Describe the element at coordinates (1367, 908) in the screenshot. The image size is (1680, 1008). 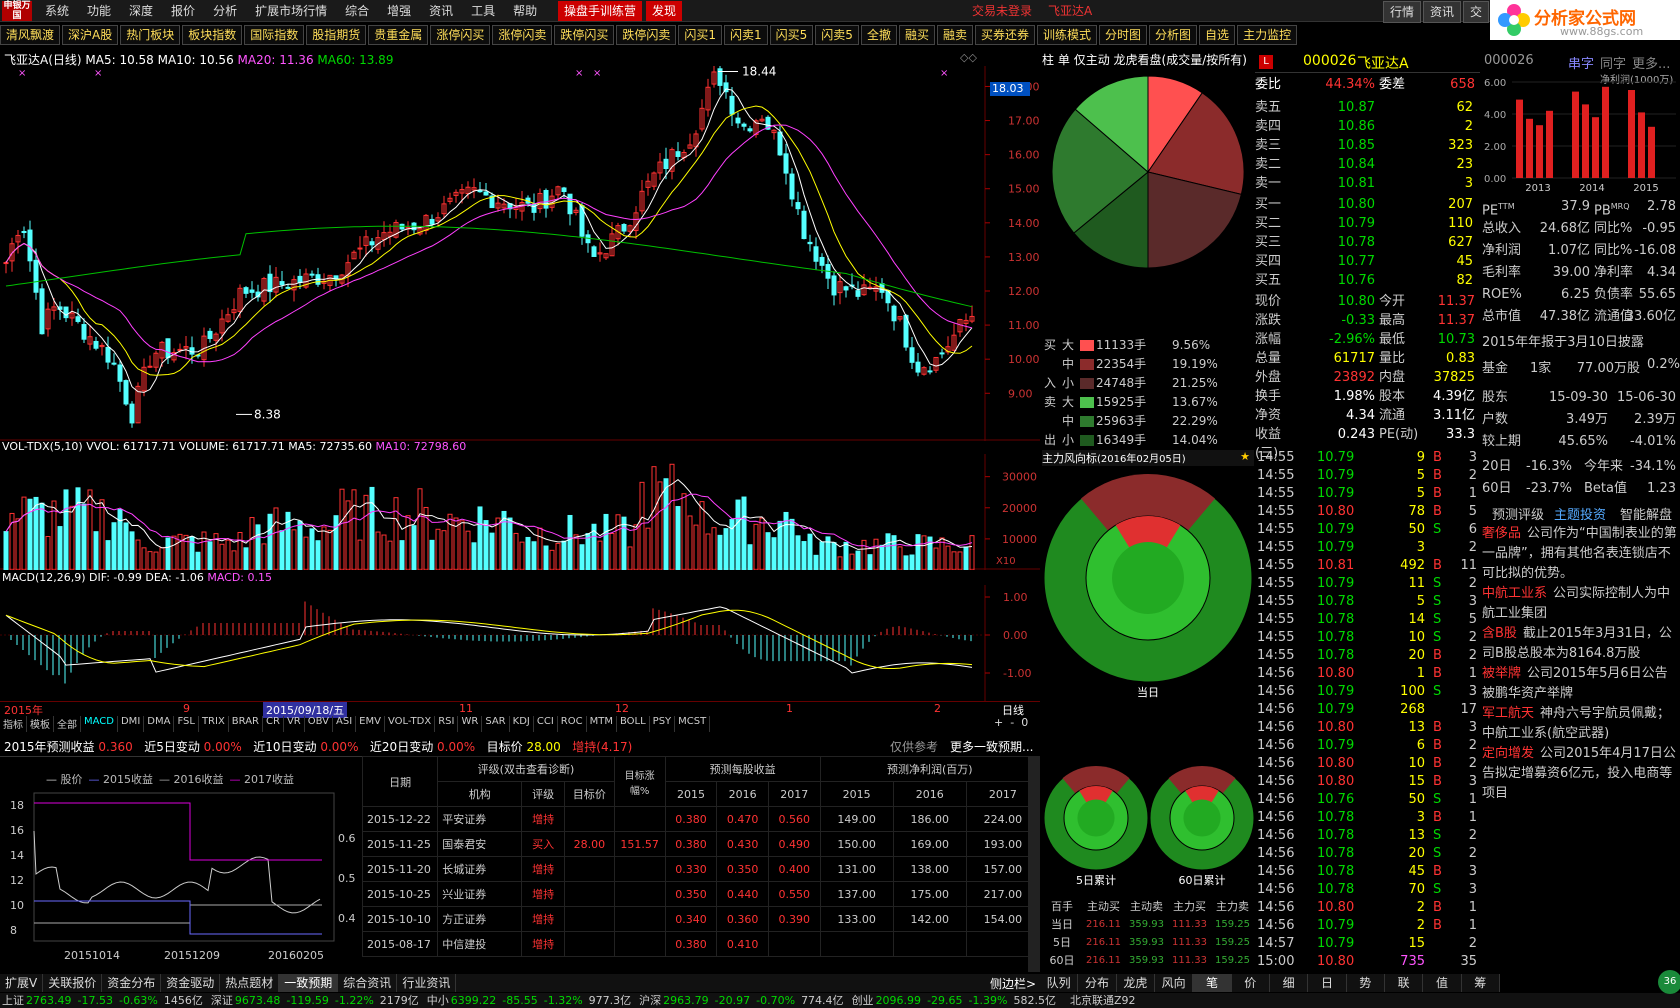
I see `tick-row: 14:56 10.80 2 B 1` at that location.